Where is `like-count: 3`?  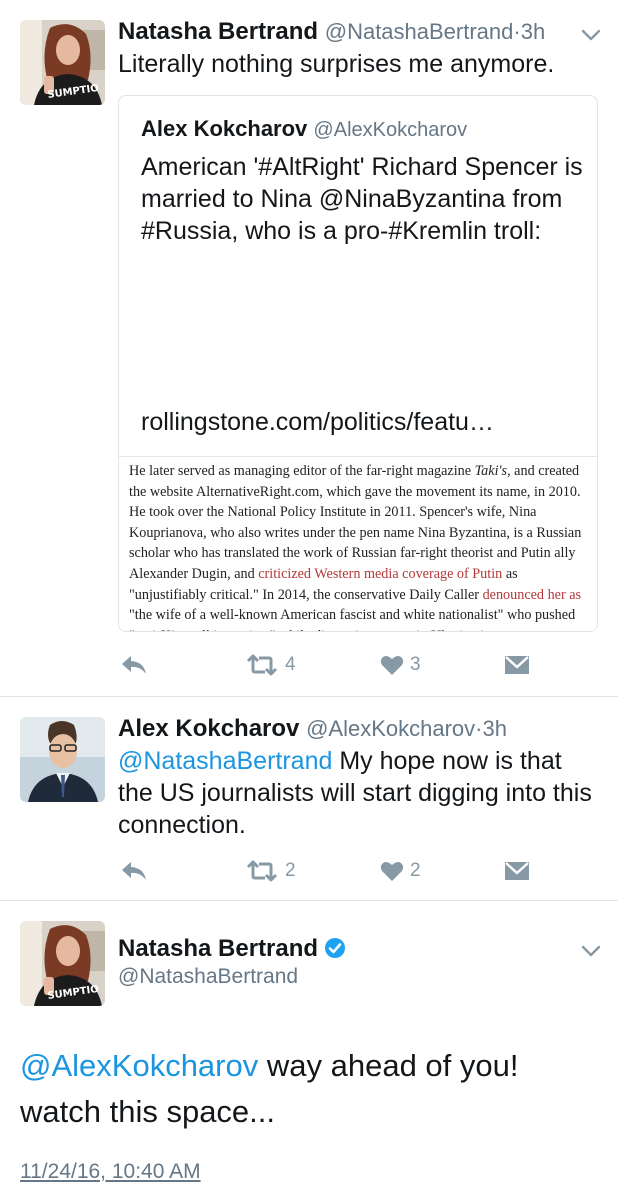
like-count: 3 is located at coordinates (415, 664).